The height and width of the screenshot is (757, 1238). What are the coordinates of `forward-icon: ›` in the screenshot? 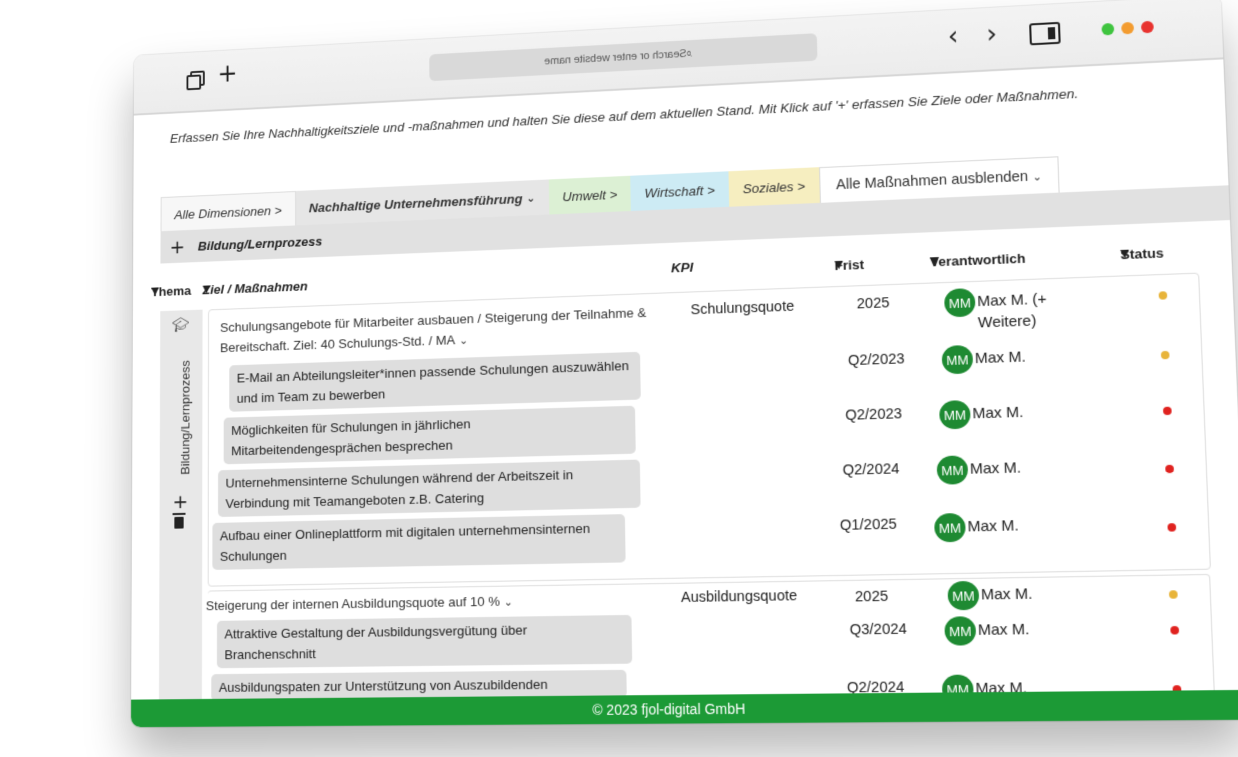 It's located at (992, 34).